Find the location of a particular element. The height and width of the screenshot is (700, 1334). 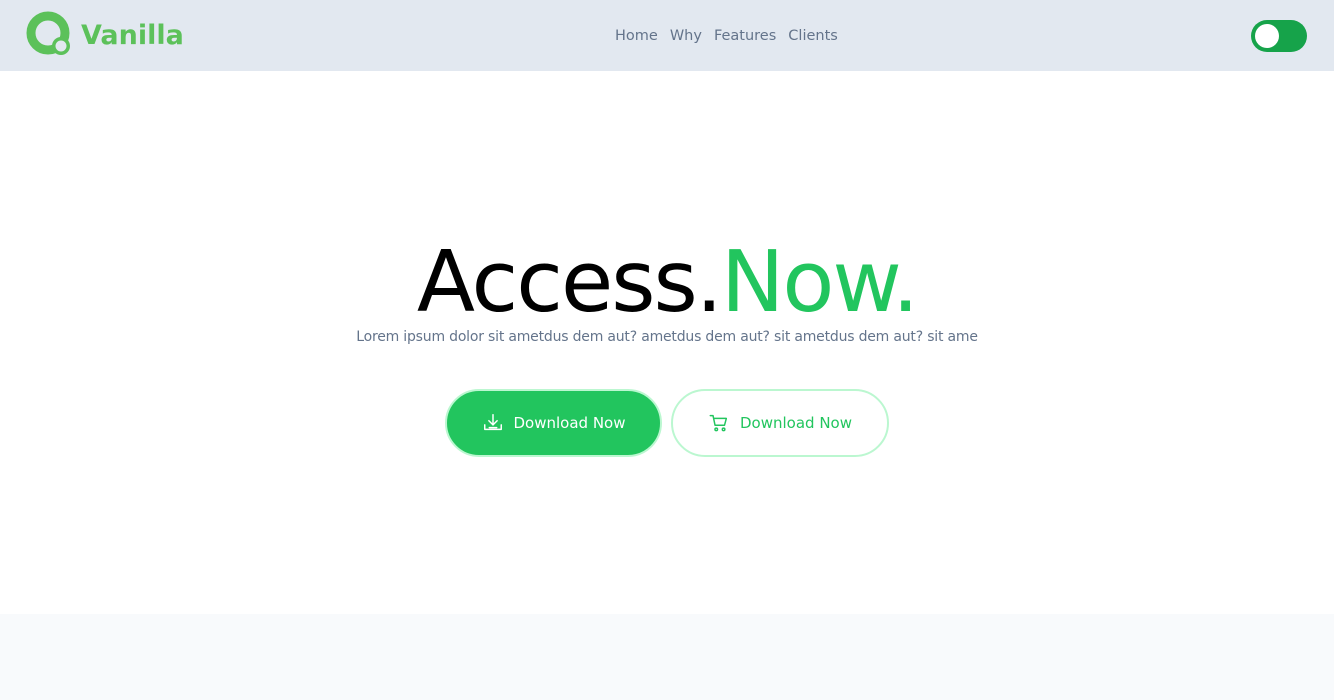

navbar: Vanilla Home Why Features Clients is located at coordinates (667, 35).